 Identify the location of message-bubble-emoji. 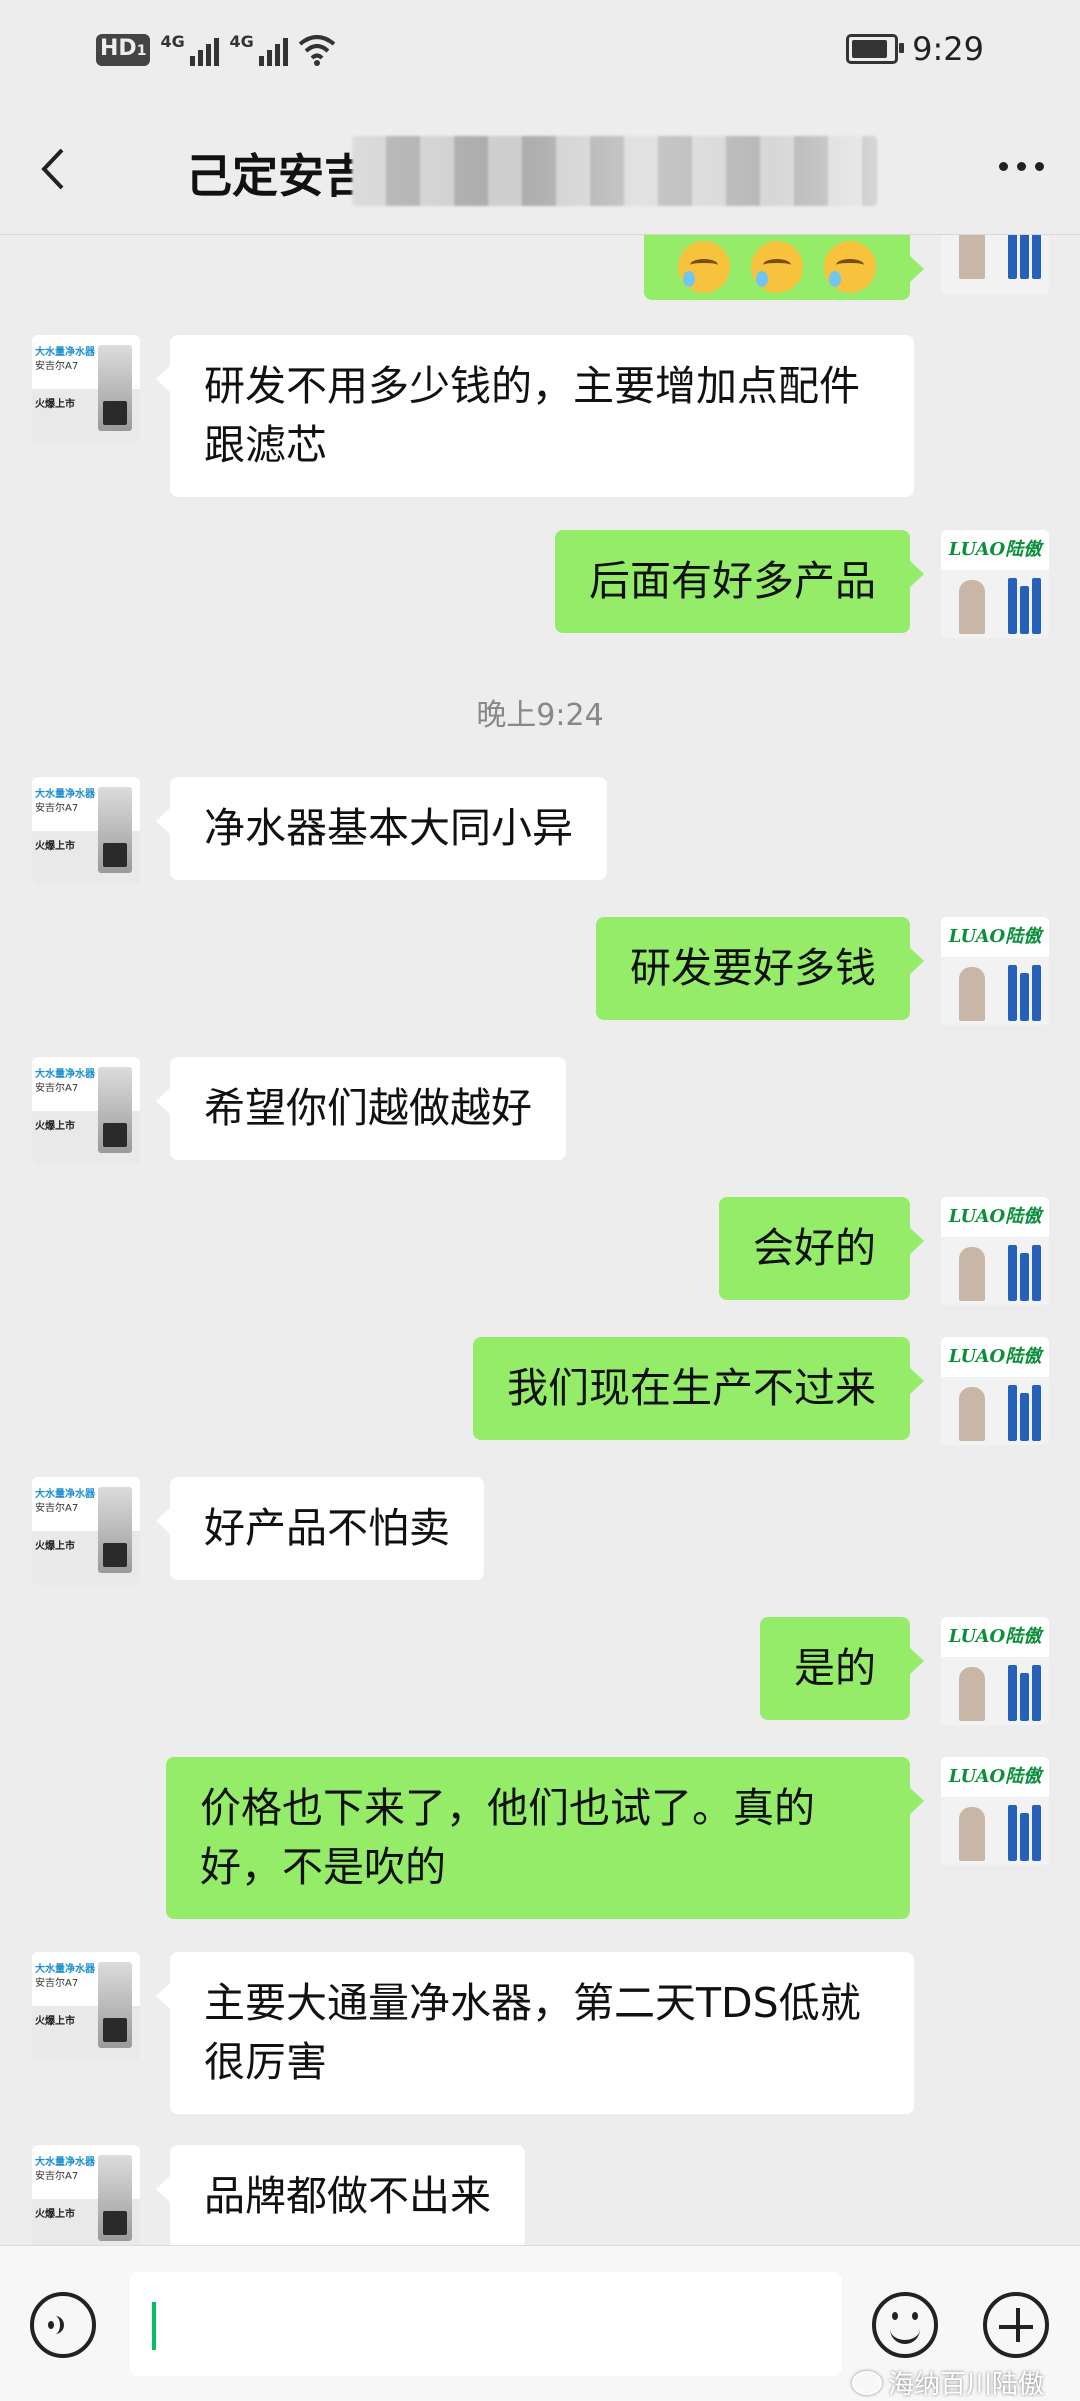
(784, 267).